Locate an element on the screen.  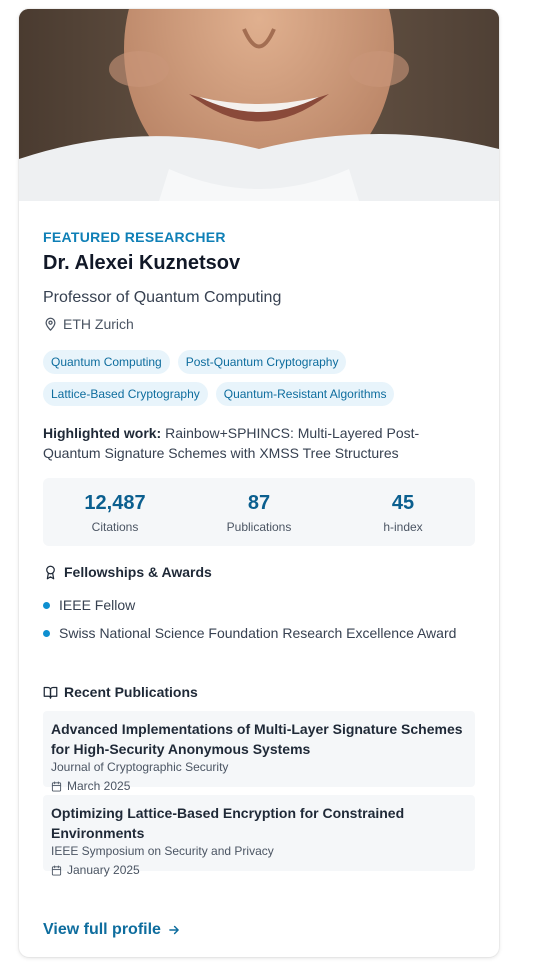
stat-value: 12,487 is located at coordinates (115, 503).